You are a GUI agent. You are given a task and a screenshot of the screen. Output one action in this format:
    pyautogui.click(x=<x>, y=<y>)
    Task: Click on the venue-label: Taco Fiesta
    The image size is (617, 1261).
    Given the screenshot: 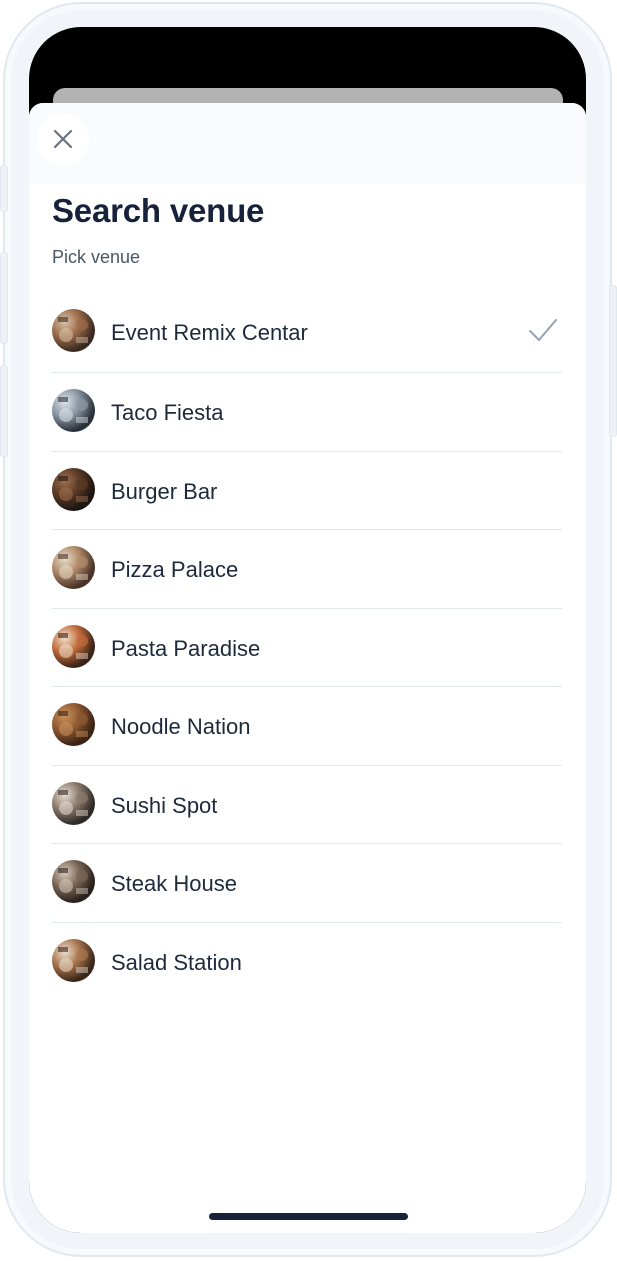 What is the action you would take?
    pyautogui.click(x=167, y=412)
    